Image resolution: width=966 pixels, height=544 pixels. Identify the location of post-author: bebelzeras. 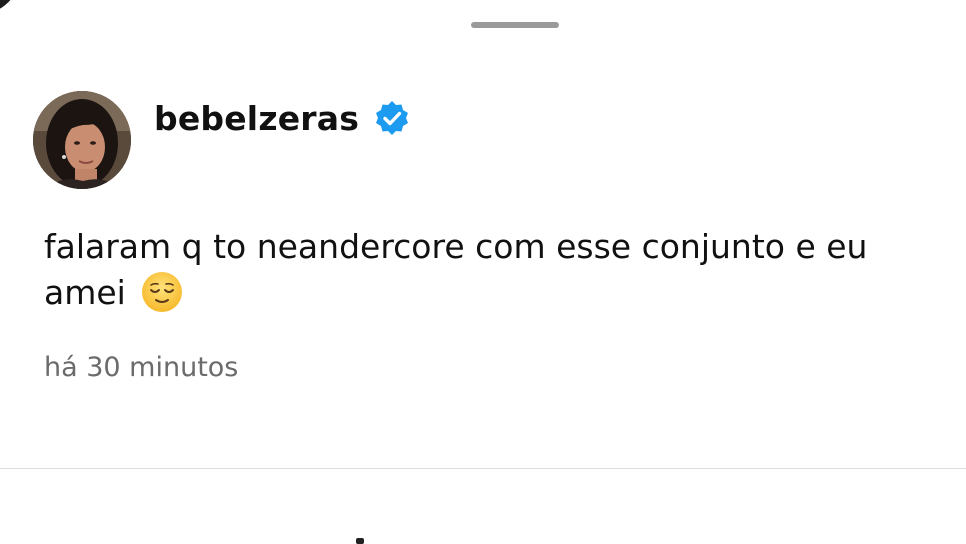
(282, 118).